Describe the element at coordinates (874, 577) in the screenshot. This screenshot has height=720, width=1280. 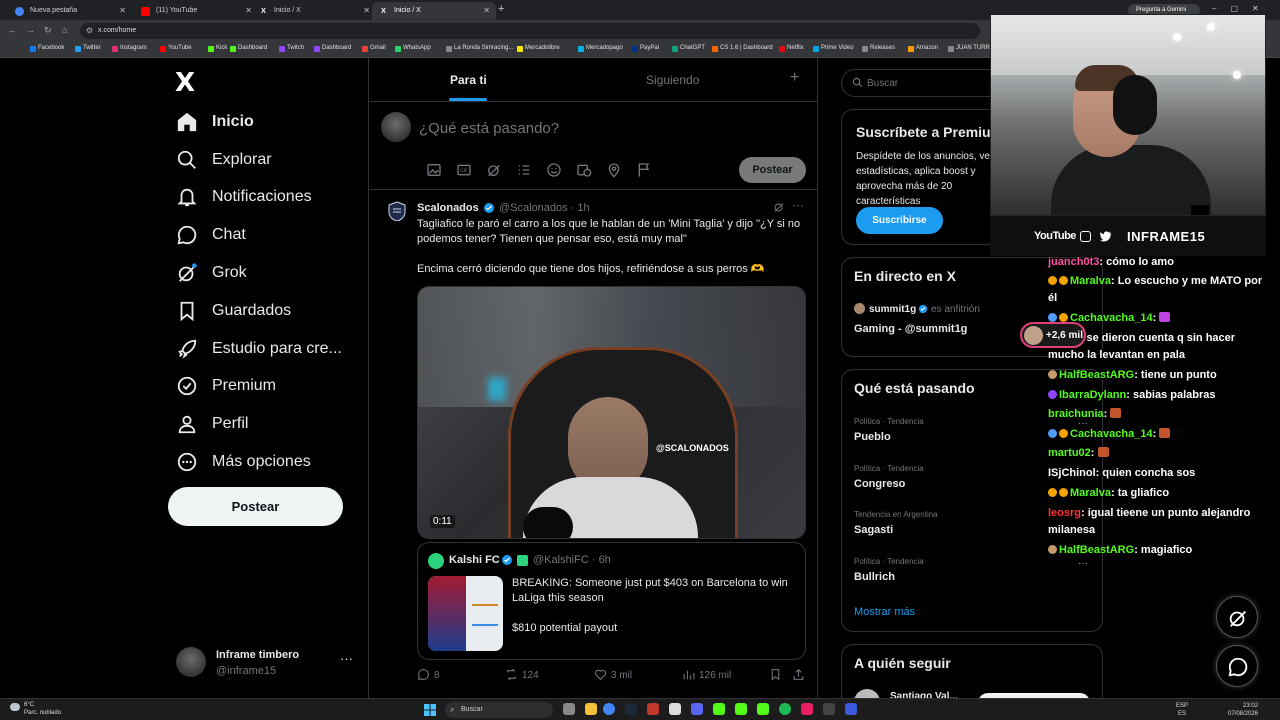
I see `trend-name: Bullrich` at that location.